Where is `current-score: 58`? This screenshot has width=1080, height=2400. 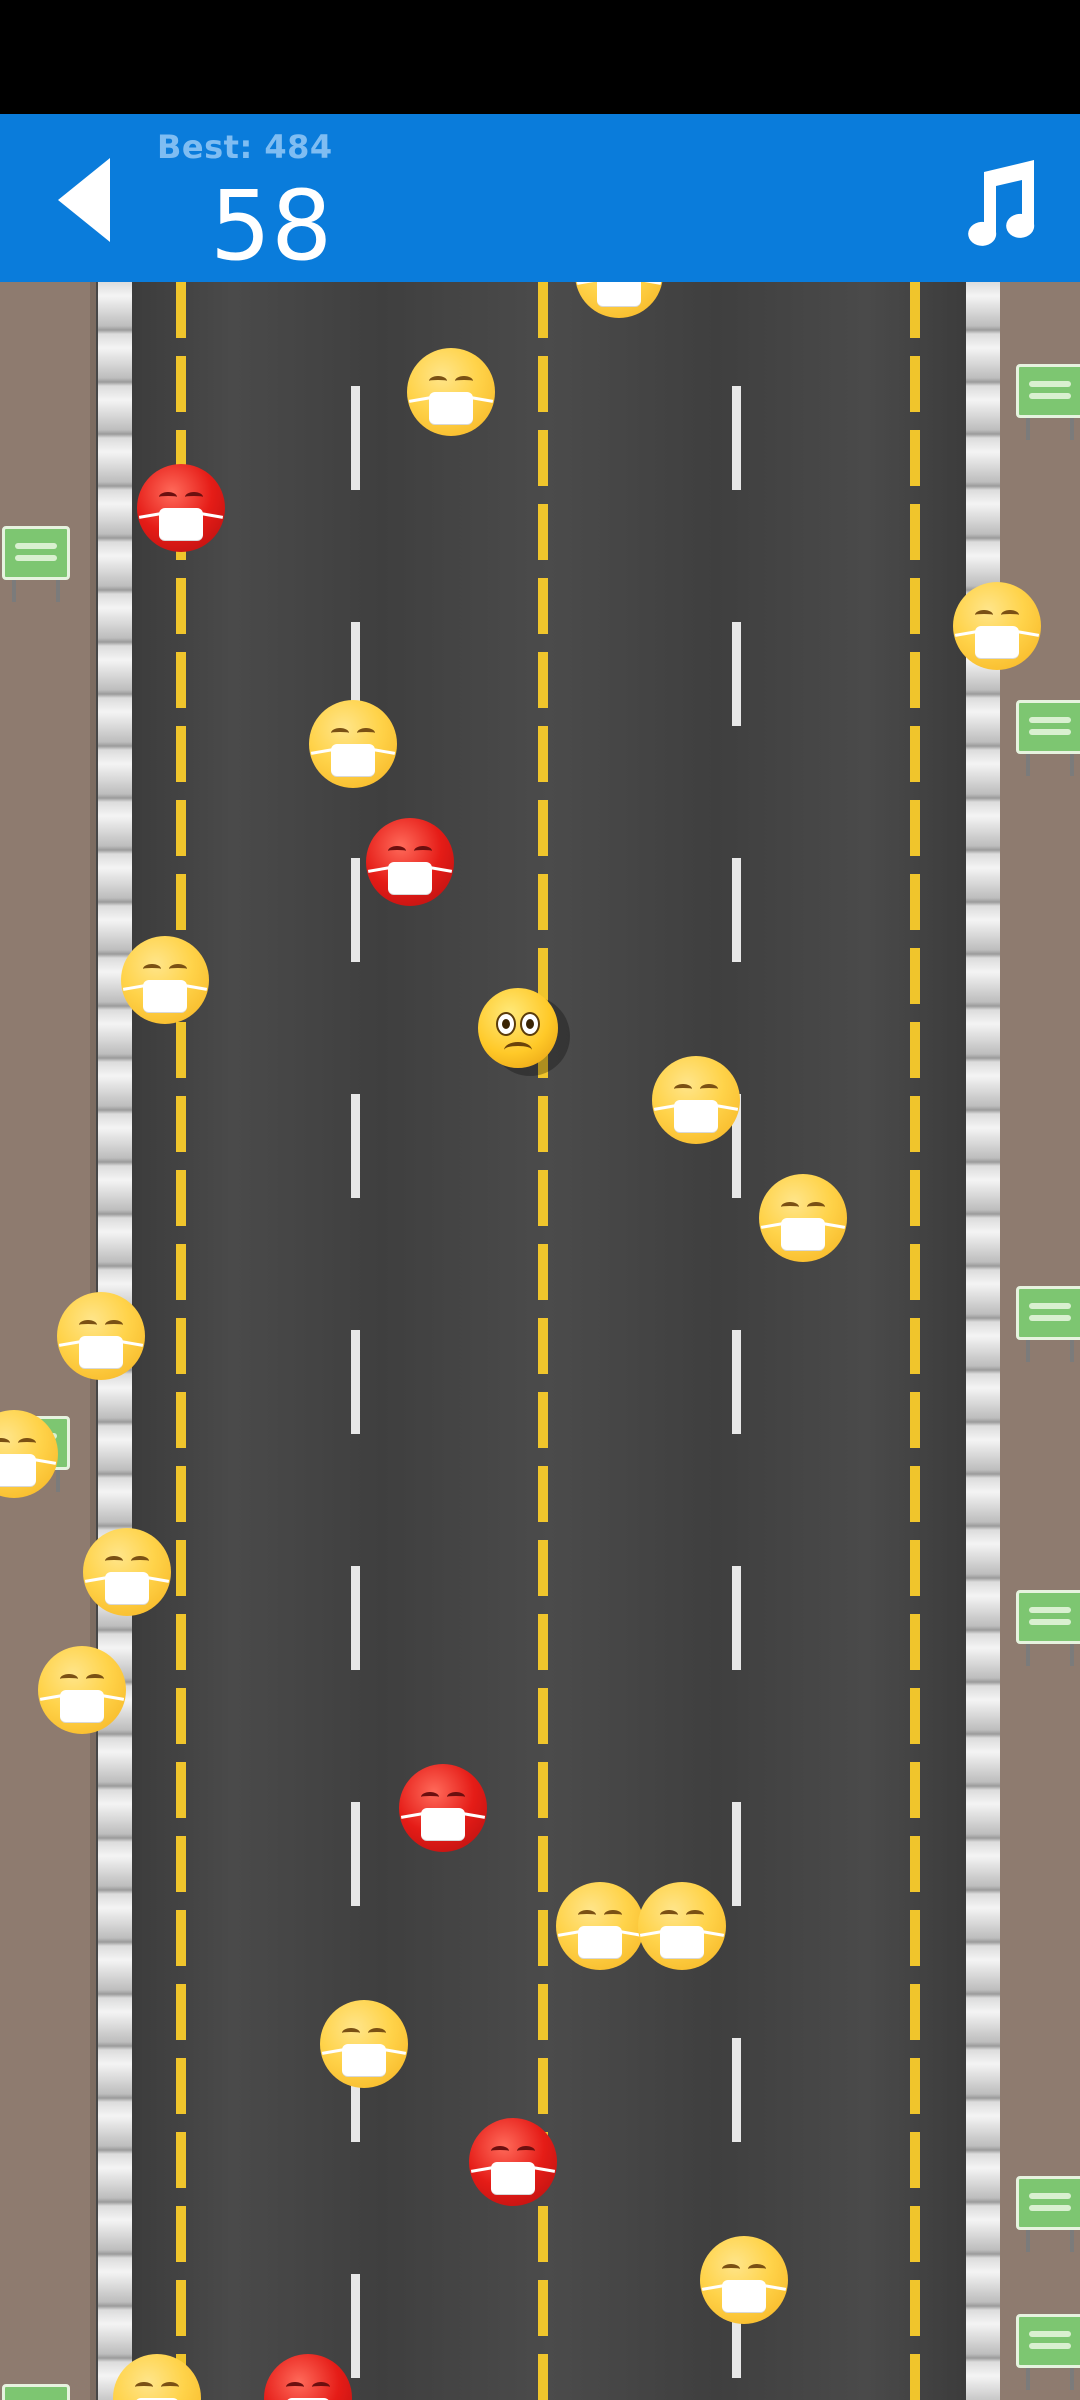 current-score: 58 is located at coordinates (271, 226).